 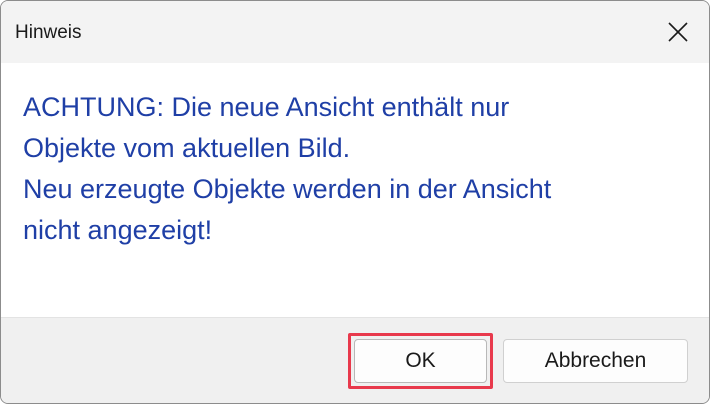 I want to click on message-line-4: nicht angezeigt!, so click(x=118, y=230).